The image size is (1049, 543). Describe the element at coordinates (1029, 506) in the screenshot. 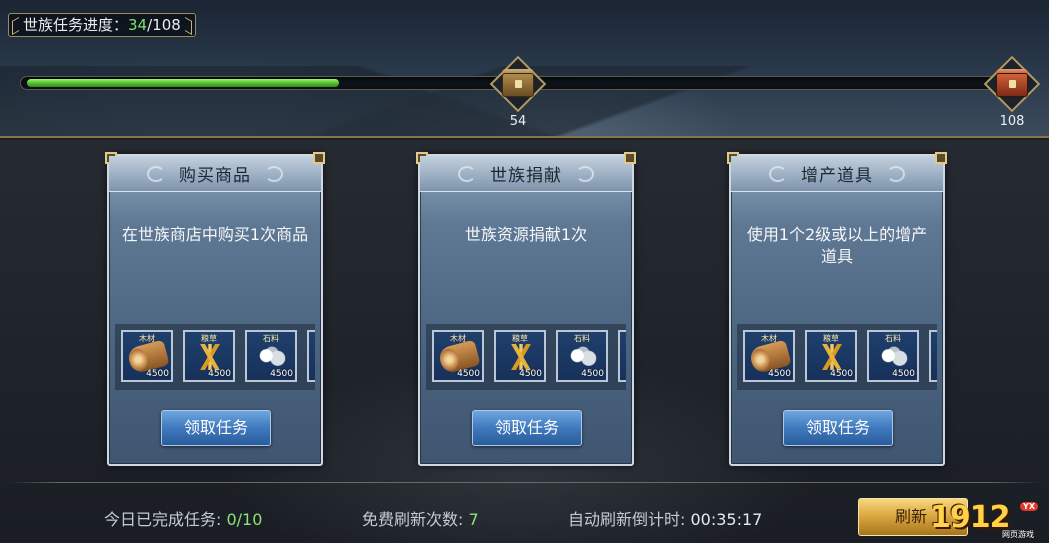

I see `watermark-badge: YX` at that location.